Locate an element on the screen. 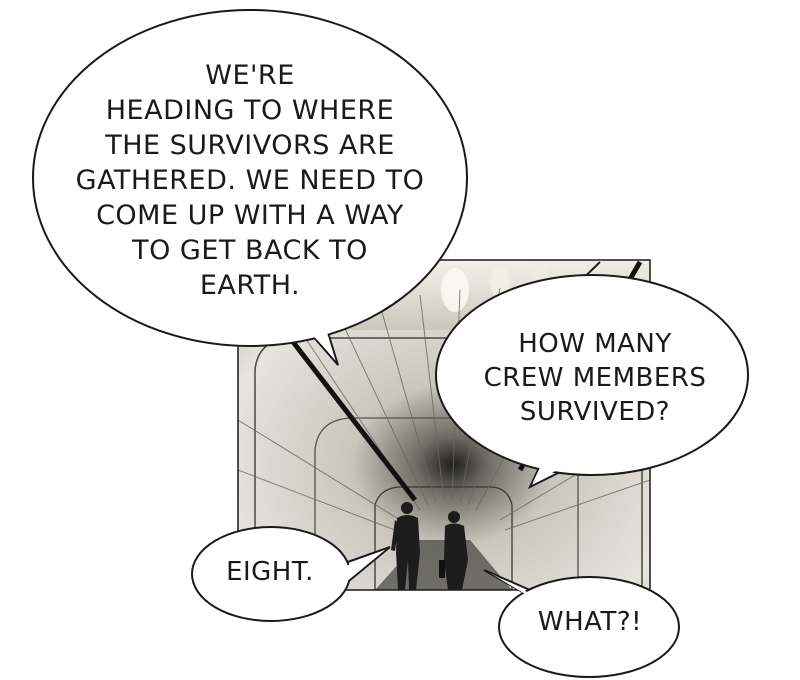 This screenshot has width=800, height=680. speech-text-eight: EIGHT. is located at coordinates (270, 572).